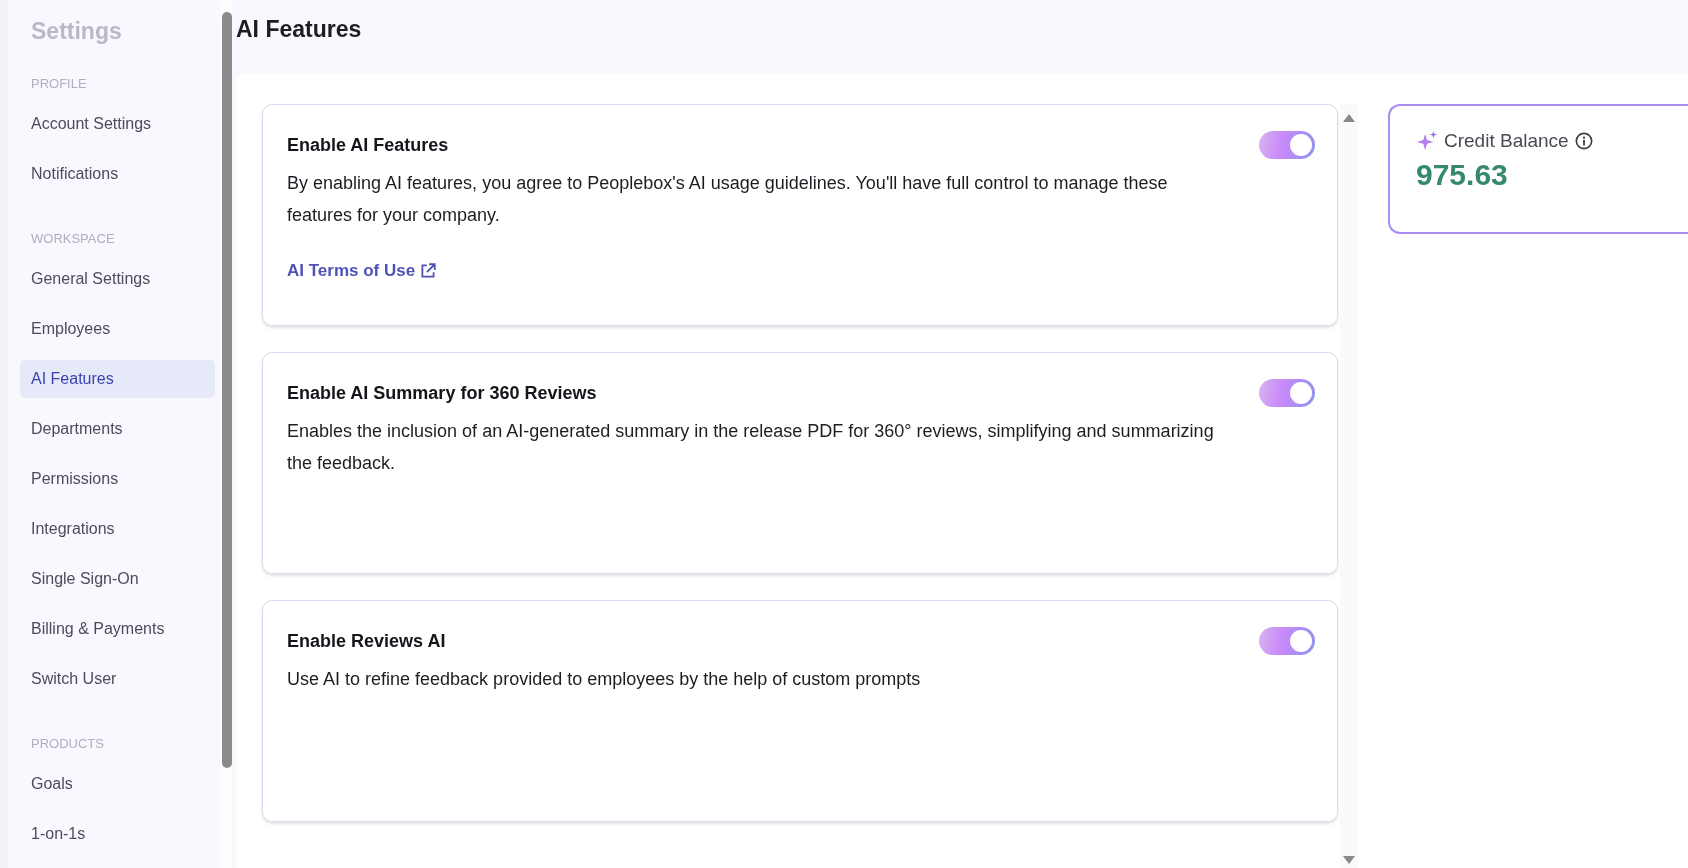 This screenshot has height=868, width=1688. What do you see at coordinates (299, 30) in the screenshot?
I see `page-title: AI Features` at bounding box center [299, 30].